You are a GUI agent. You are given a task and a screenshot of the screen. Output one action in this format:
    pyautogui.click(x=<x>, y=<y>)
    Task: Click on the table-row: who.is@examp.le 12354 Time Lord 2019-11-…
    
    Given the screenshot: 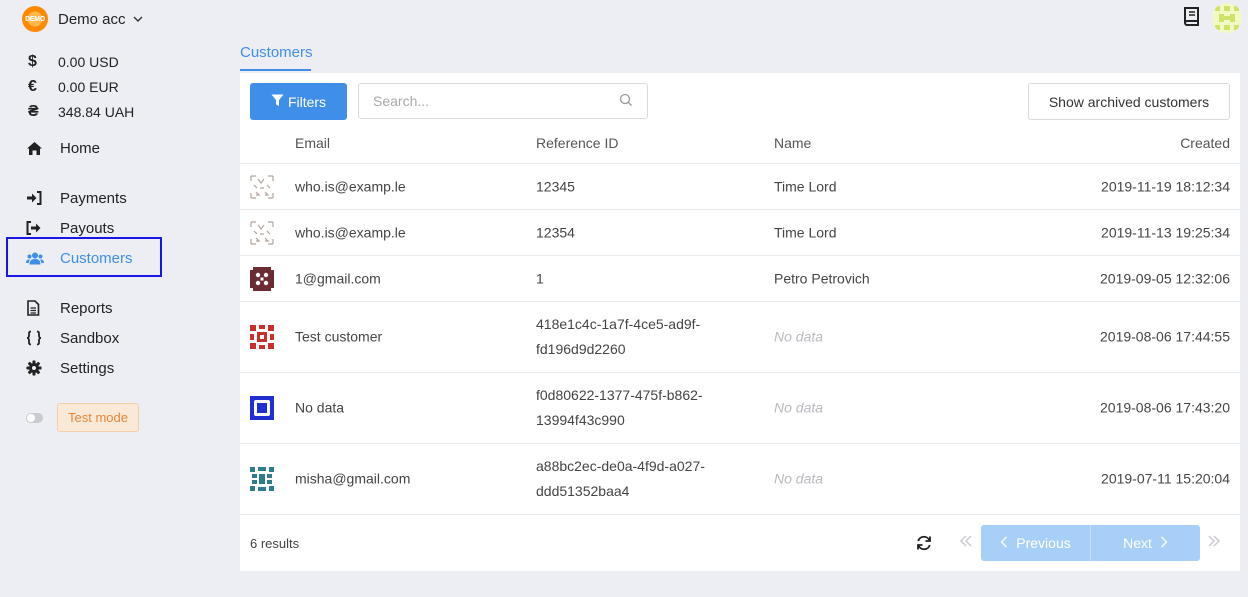 What is the action you would take?
    pyautogui.click(x=740, y=233)
    